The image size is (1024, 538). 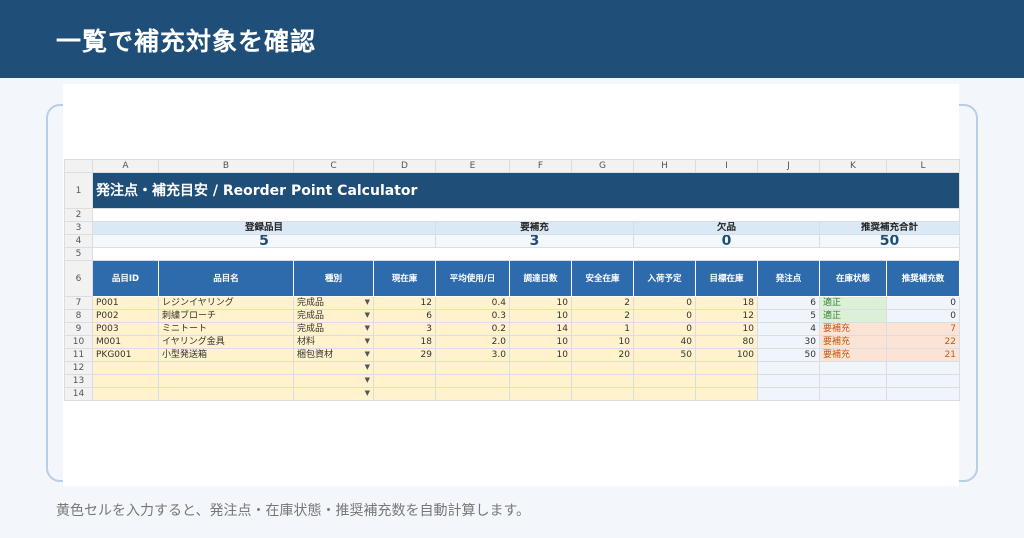 I want to click on row-header: 1, so click(x=78, y=190).